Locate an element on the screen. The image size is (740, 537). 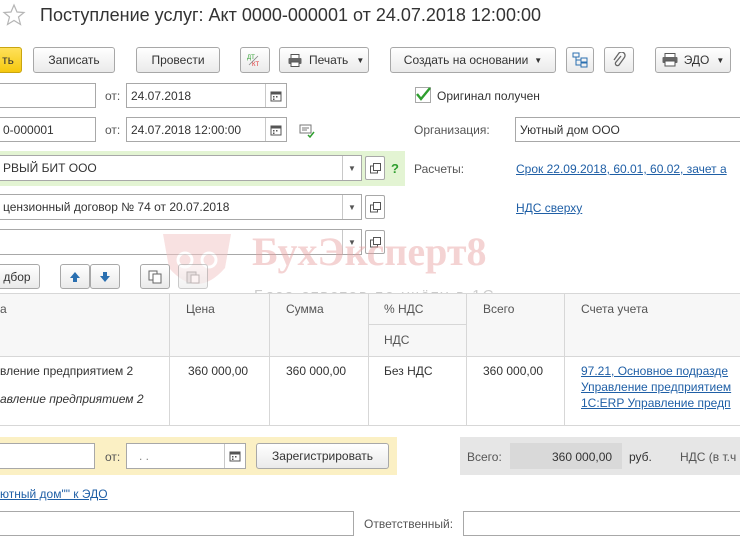
paste-icon is located at coordinates (193, 277).